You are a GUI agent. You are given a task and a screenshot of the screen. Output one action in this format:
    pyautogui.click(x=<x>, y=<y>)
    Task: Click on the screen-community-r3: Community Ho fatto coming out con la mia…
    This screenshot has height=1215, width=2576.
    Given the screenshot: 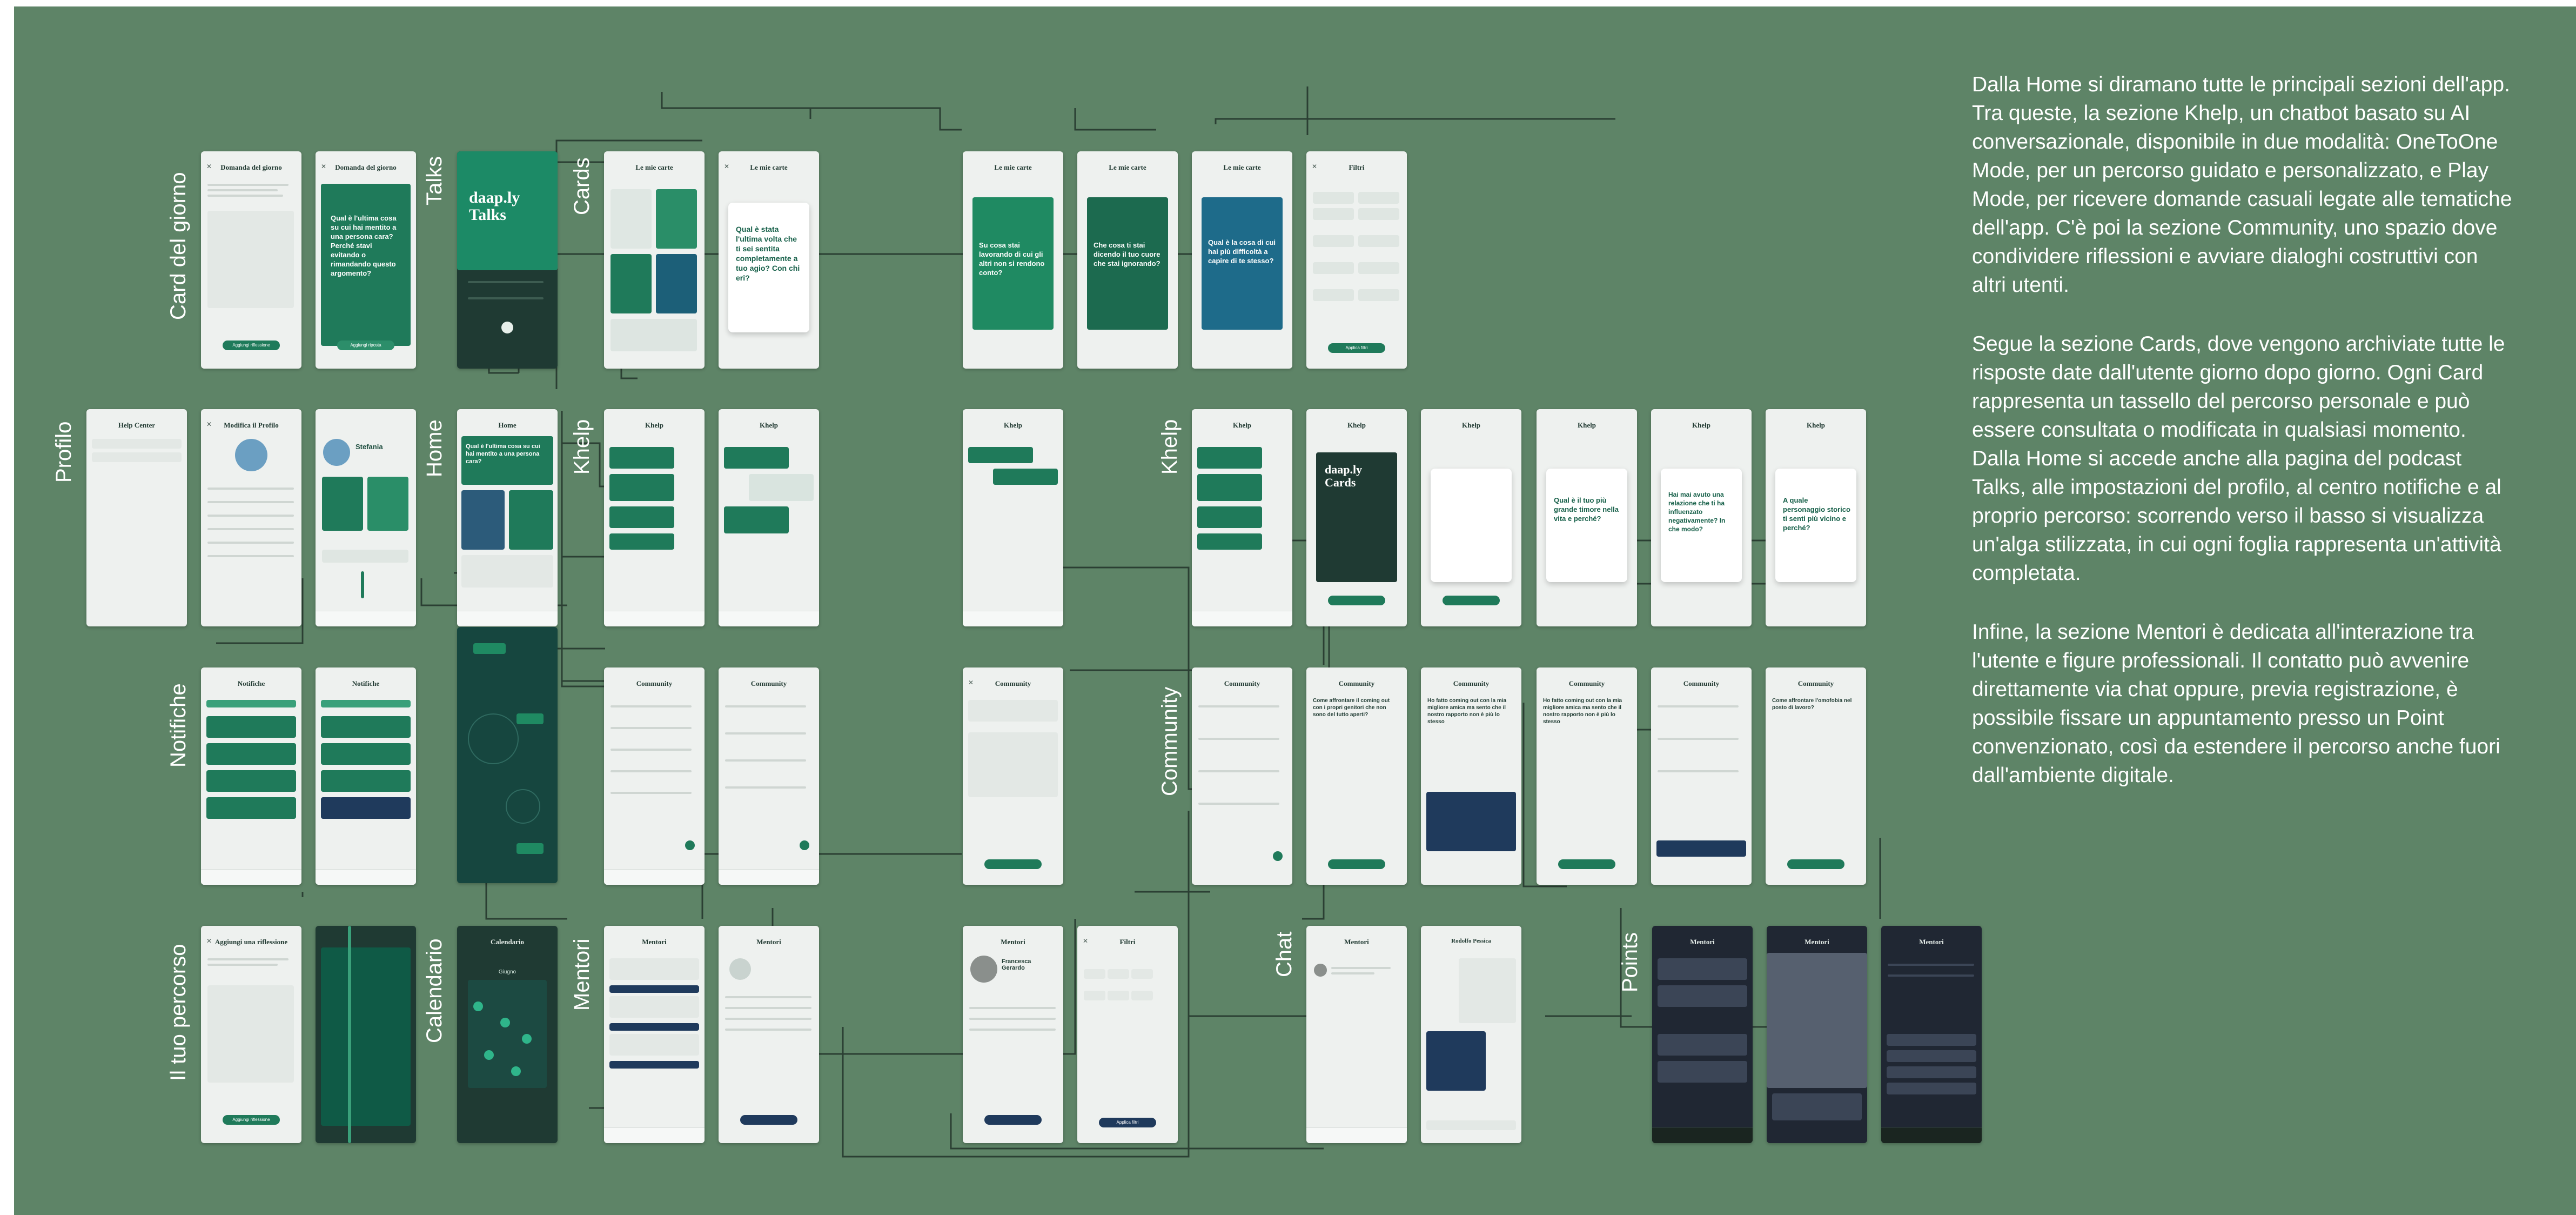 What is the action you would take?
    pyautogui.click(x=1471, y=776)
    